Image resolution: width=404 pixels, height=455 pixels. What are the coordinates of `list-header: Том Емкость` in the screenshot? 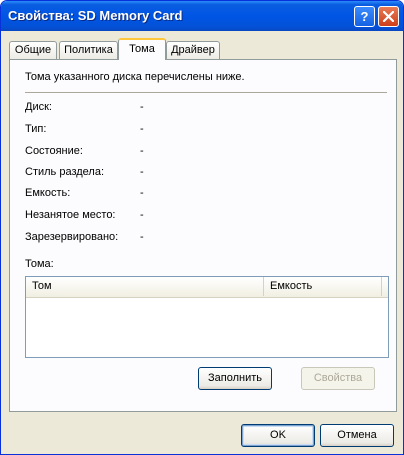 It's located at (207, 287).